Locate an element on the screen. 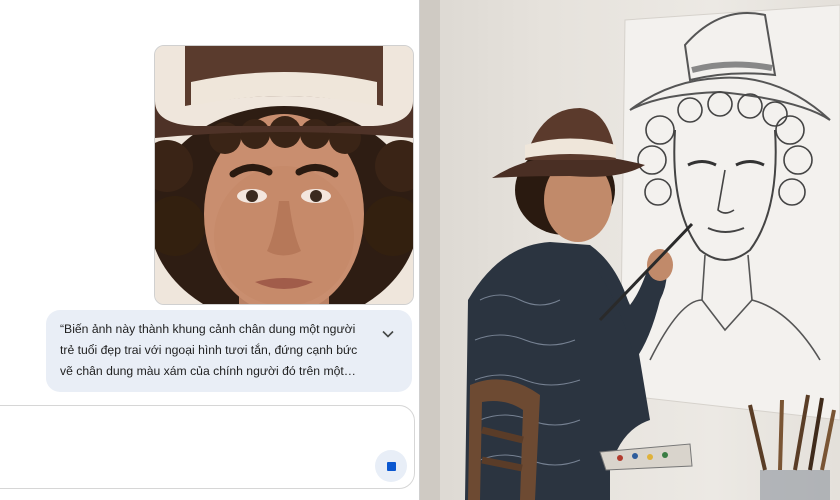 This screenshot has width=840, height=500. stop-icon is located at coordinates (391, 466).